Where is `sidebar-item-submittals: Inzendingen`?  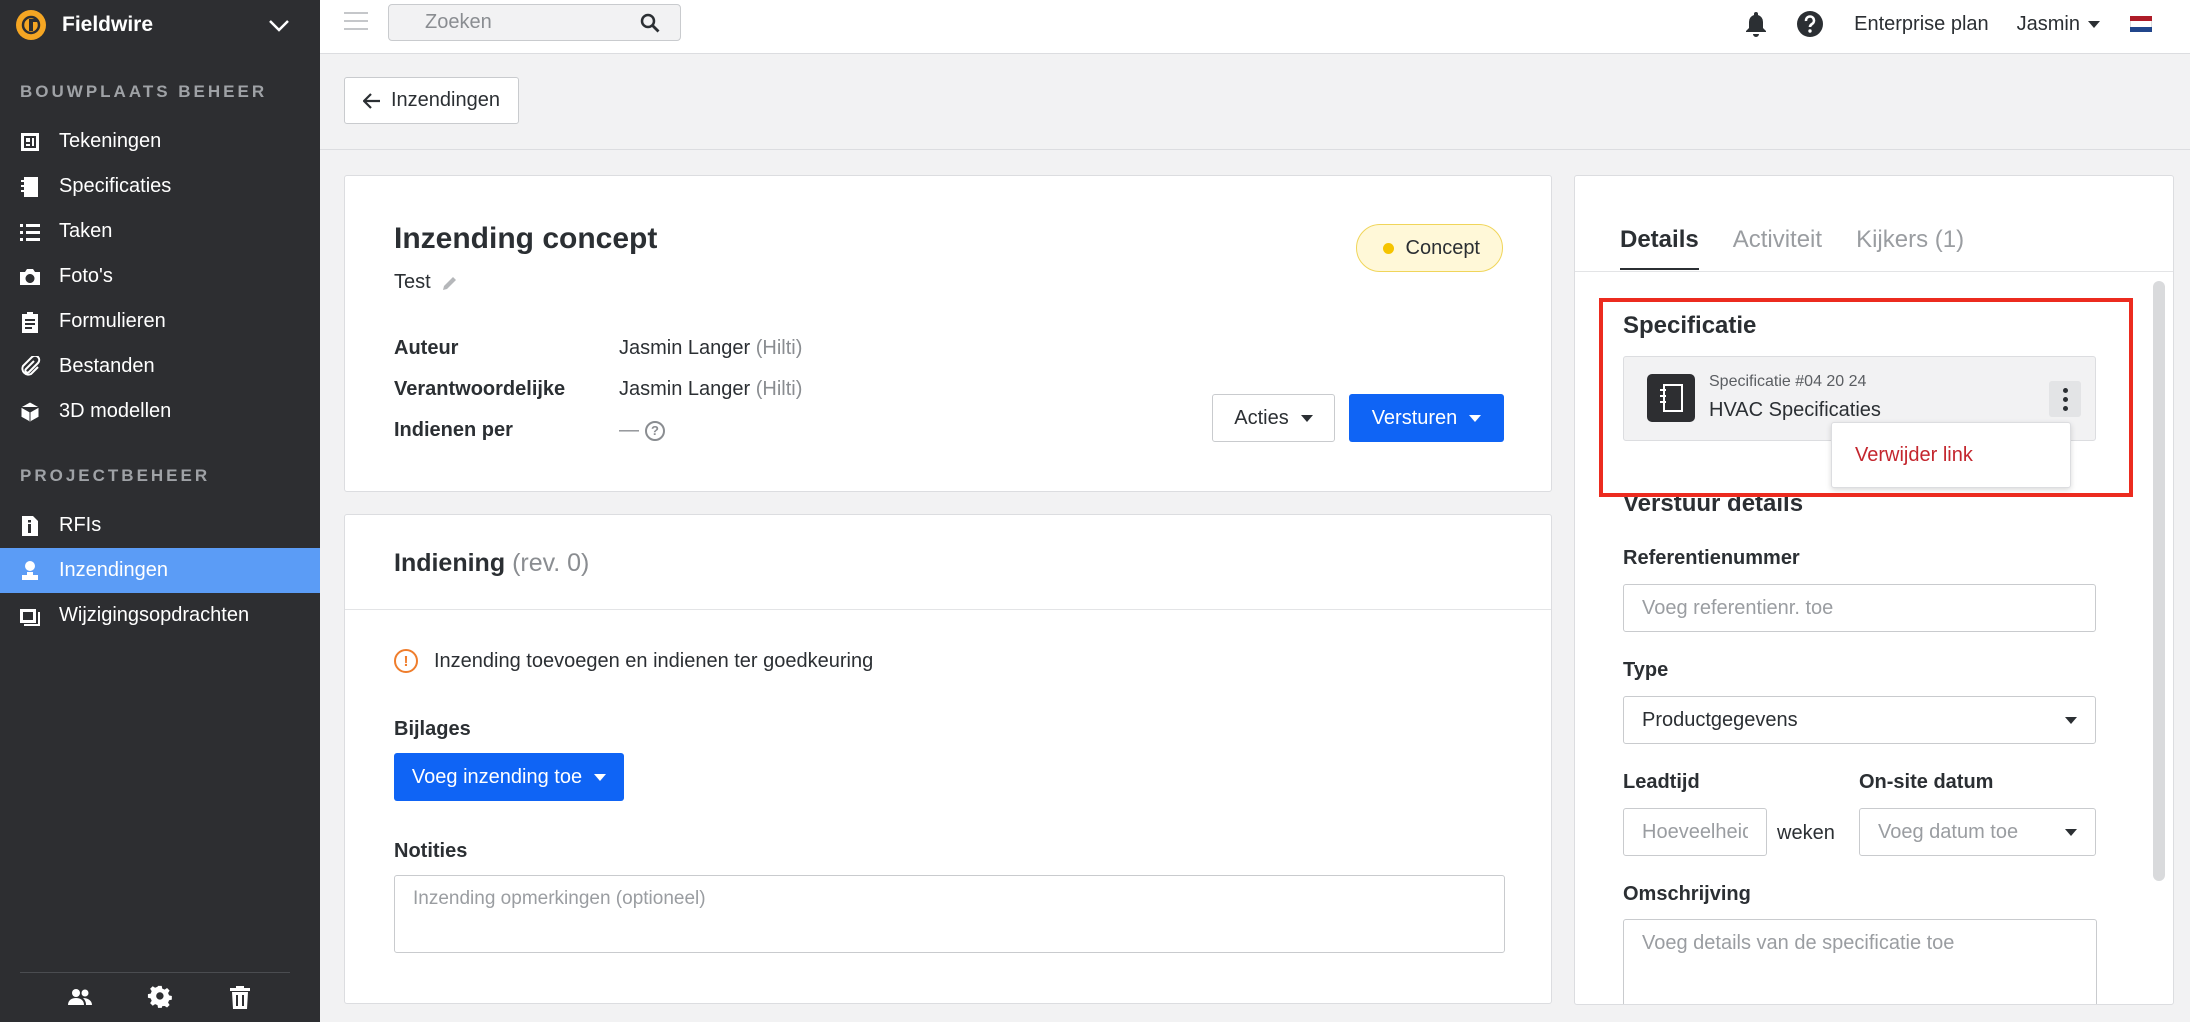 sidebar-item-submittals: Inzendingen is located at coordinates (160, 570).